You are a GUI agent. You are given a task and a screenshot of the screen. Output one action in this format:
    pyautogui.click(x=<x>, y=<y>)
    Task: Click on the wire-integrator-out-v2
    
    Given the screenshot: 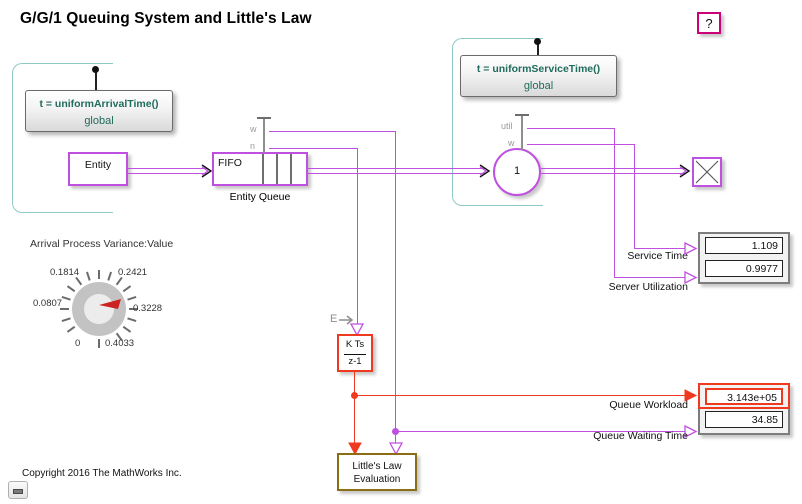 What is the action you would take?
    pyautogui.click(x=355, y=421)
    